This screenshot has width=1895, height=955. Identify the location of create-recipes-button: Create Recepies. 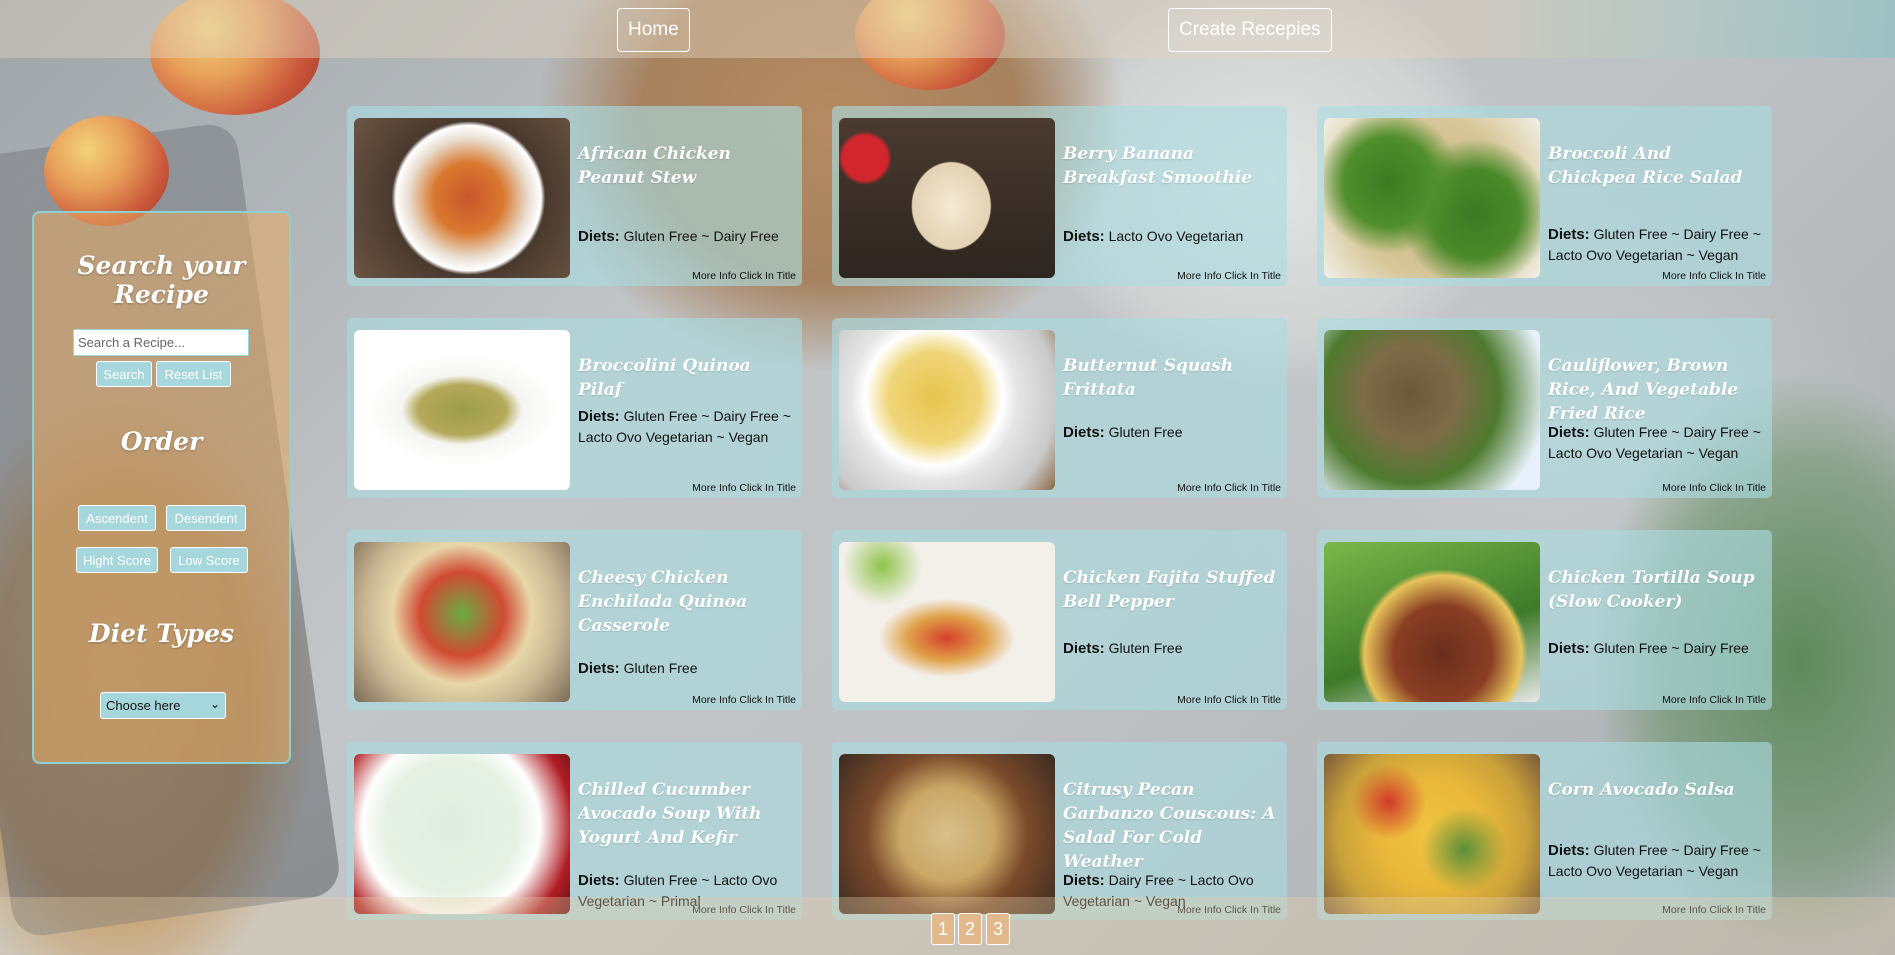
(1250, 30).